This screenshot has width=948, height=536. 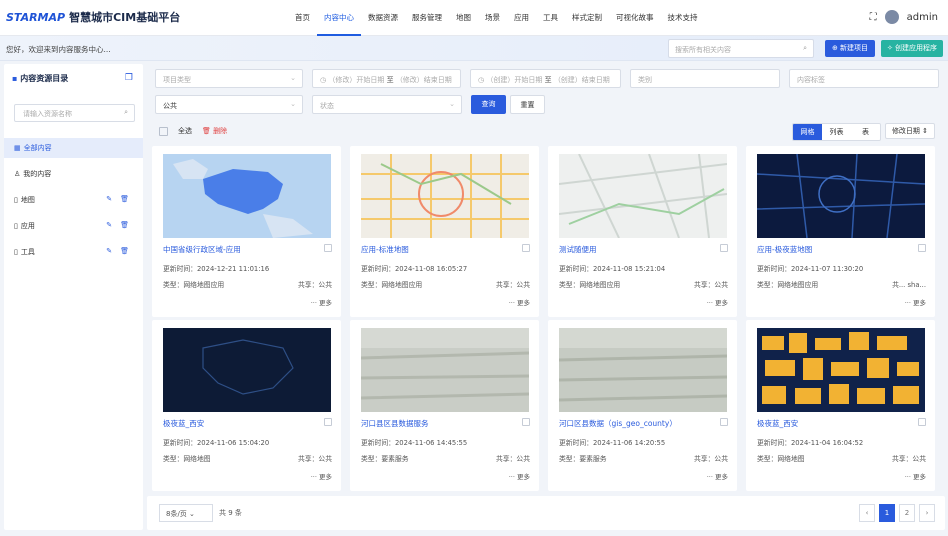 What do you see at coordinates (73, 174) in the screenshot?
I see `sidebar-item-mine: ♙ 我的内容` at bounding box center [73, 174].